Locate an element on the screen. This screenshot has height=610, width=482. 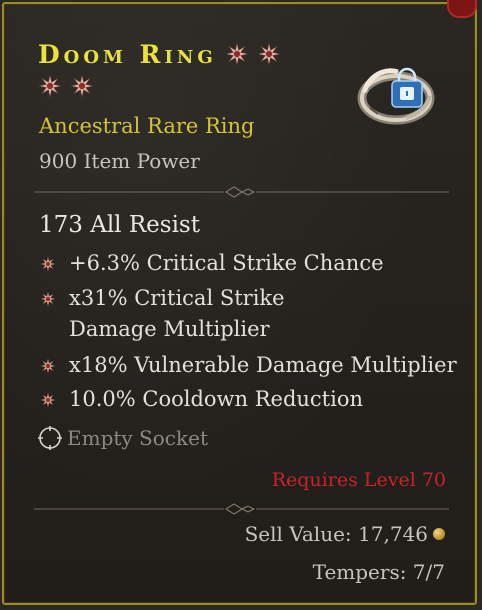
affix-line: x31% Critical Strike Damage Multiplier is located at coordinates (204, 314).